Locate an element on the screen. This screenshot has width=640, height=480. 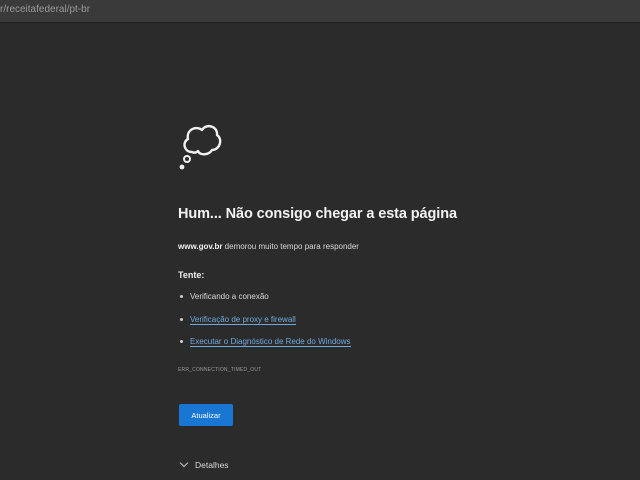
try-label: Tente: is located at coordinates (191, 275).